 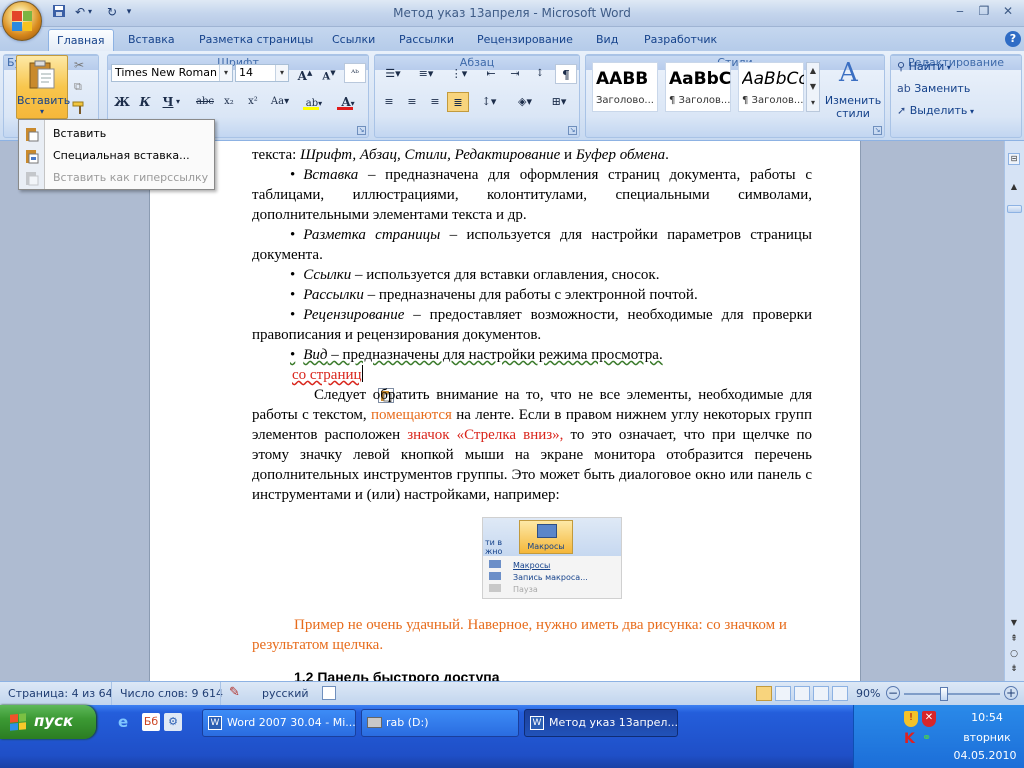 I want to click on draft-icon, so click(x=840, y=693).